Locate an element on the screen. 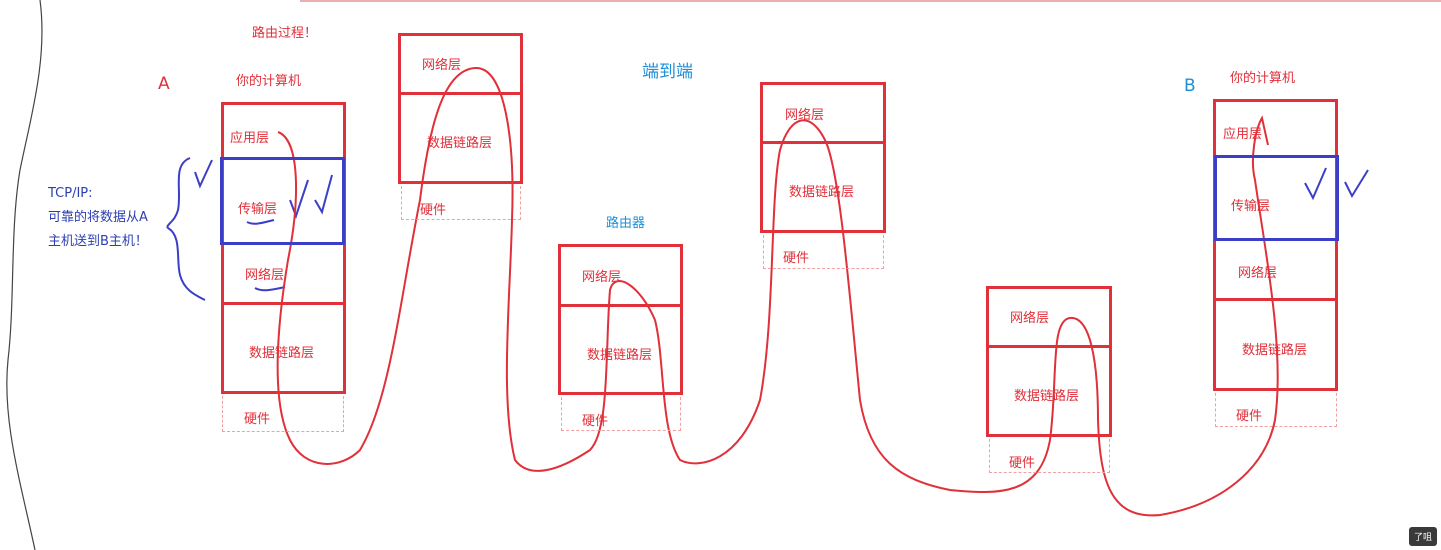 The width and height of the screenshot is (1441, 550). host-b-name: 你的计算机 is located at coordinates (1263, 78).